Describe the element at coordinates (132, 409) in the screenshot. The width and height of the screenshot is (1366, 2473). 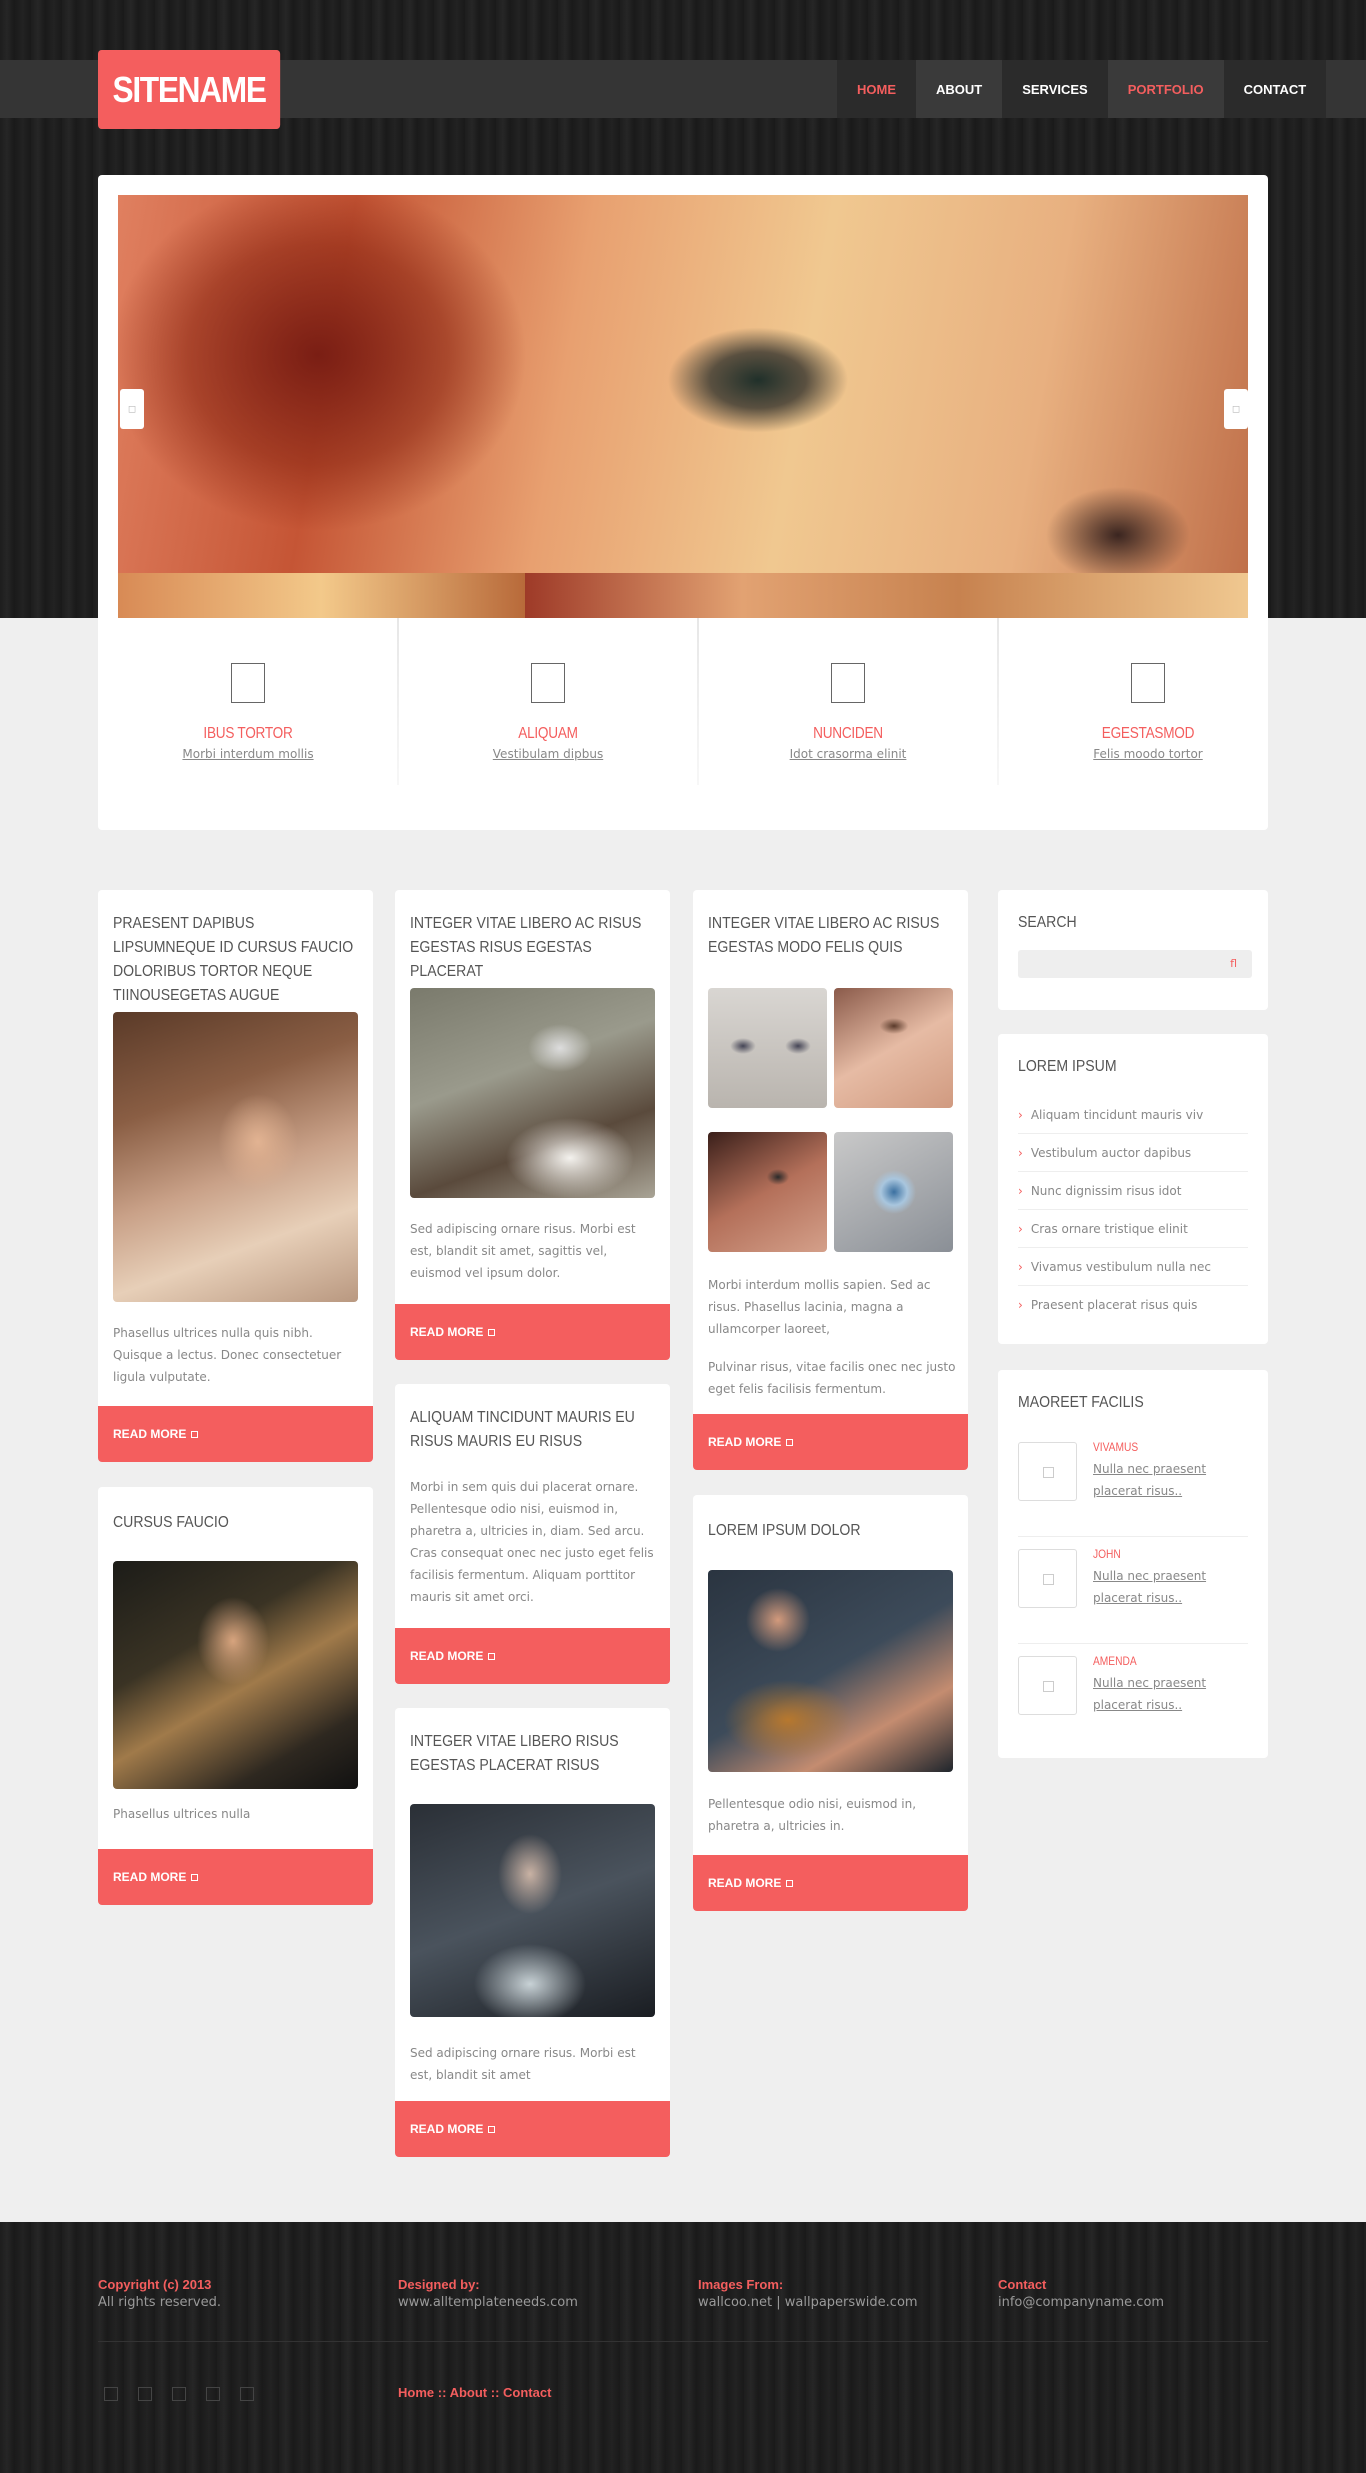
I see `slider-prev-button: ◻` at that location.